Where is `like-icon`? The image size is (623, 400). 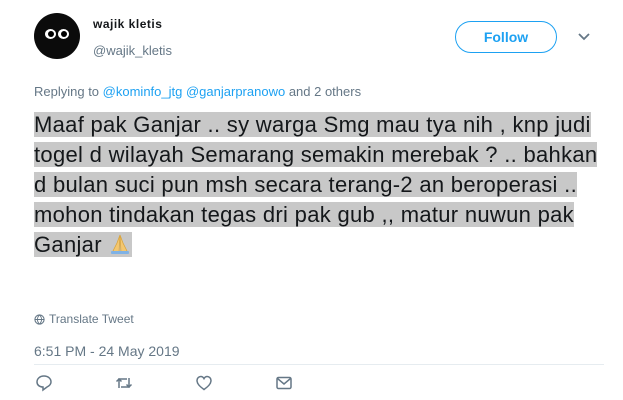 like-icon is located at coordinates (204, 383).